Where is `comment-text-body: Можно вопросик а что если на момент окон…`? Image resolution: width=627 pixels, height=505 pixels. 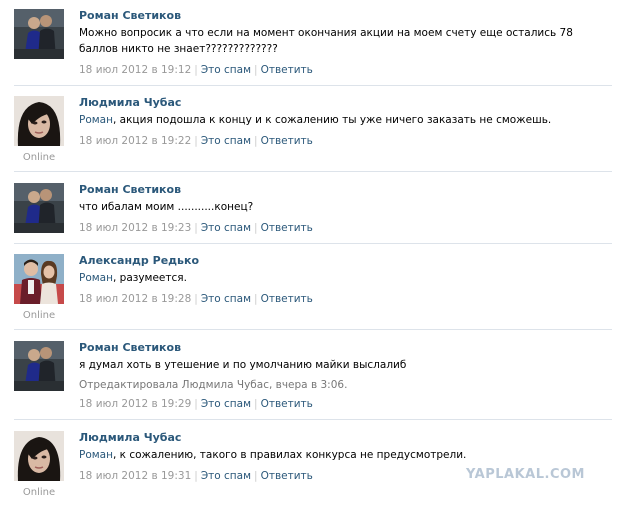 comment-text-body: Можно вопросик а что если на момент окон… is located at coordinates (326, 41).